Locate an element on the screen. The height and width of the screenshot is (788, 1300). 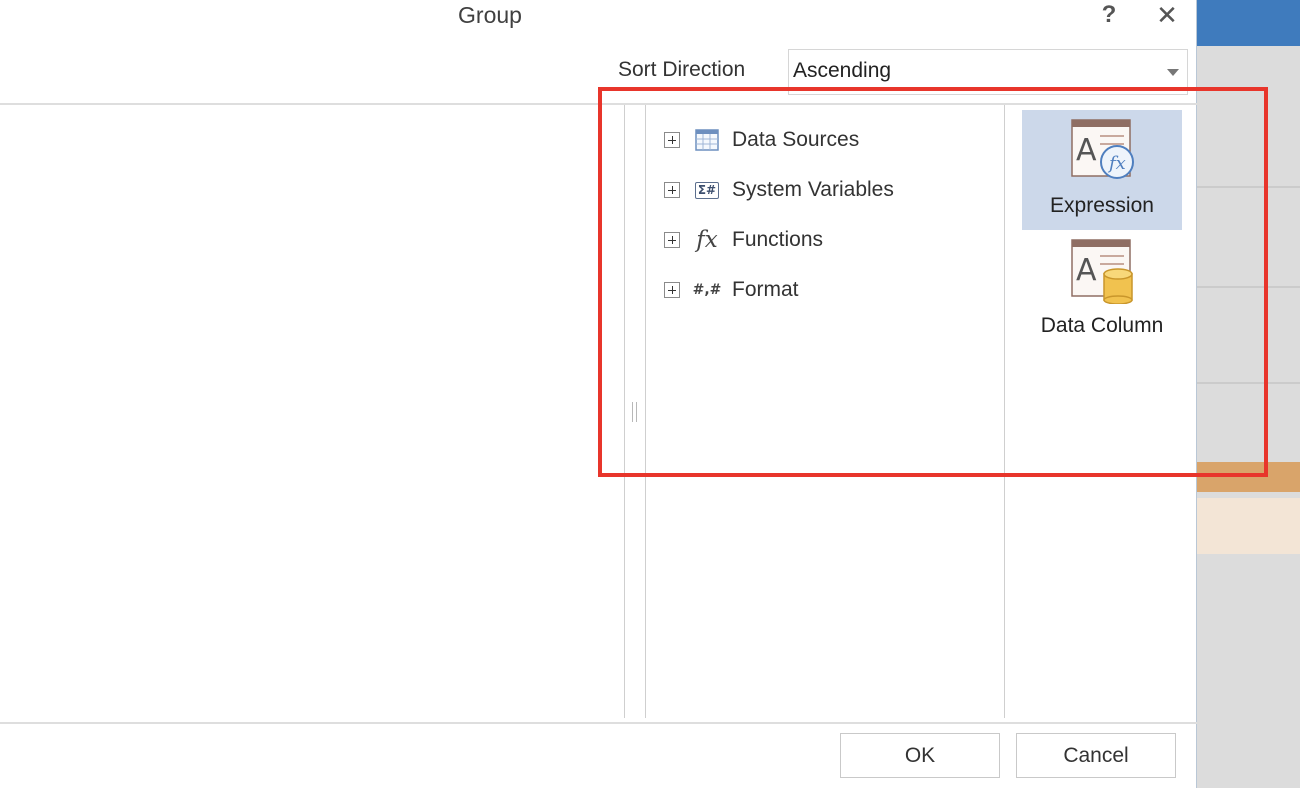
background-header-bar is located at coordinates (1248, 23).